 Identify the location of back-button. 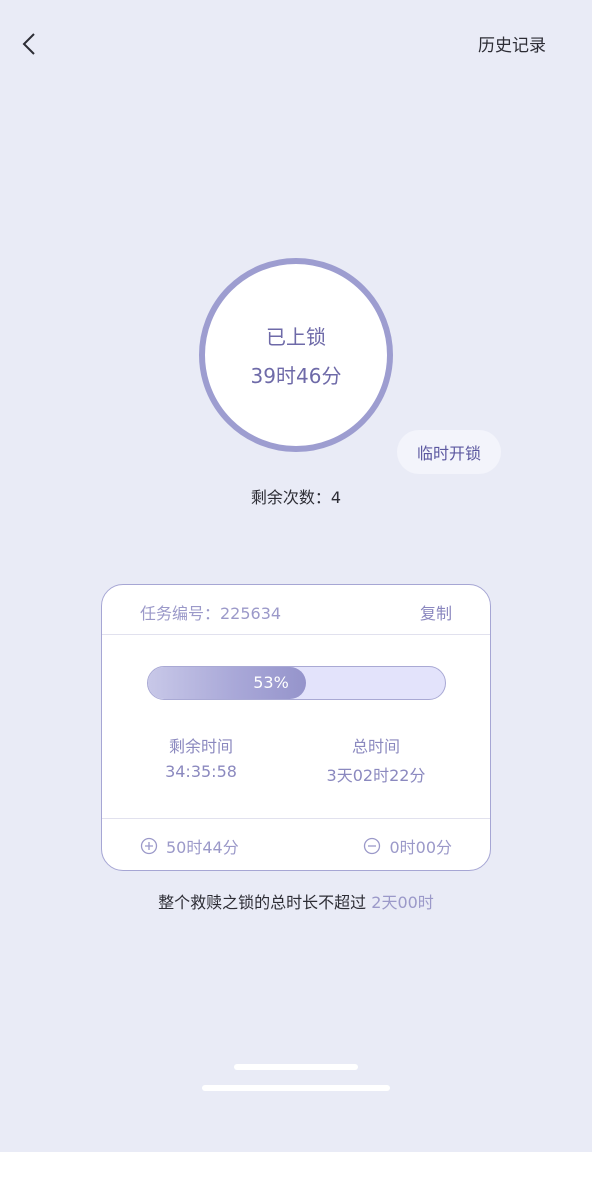
(30, 44).